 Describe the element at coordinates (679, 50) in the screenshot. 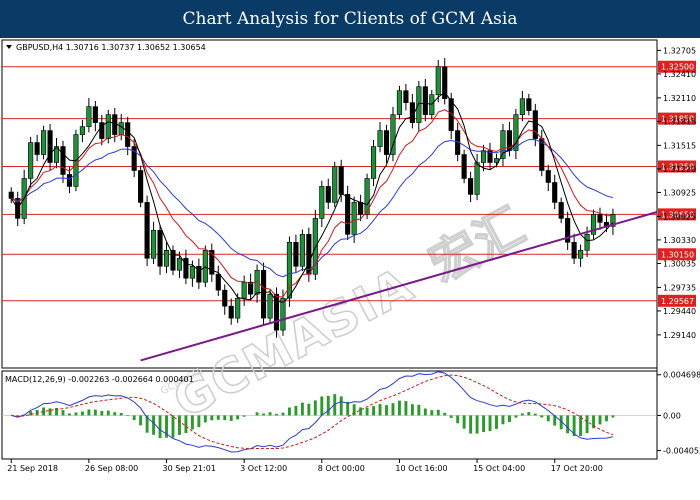

I see `price-tick-label: 1.32705` at that location.